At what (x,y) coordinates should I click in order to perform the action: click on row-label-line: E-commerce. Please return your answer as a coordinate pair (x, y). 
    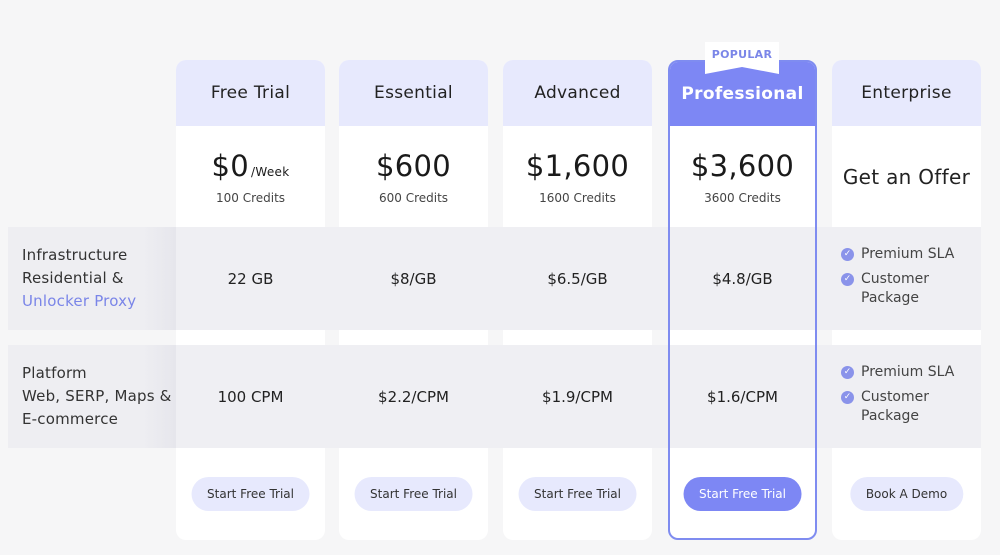
    Looking at the image, I should click on (70, 419).